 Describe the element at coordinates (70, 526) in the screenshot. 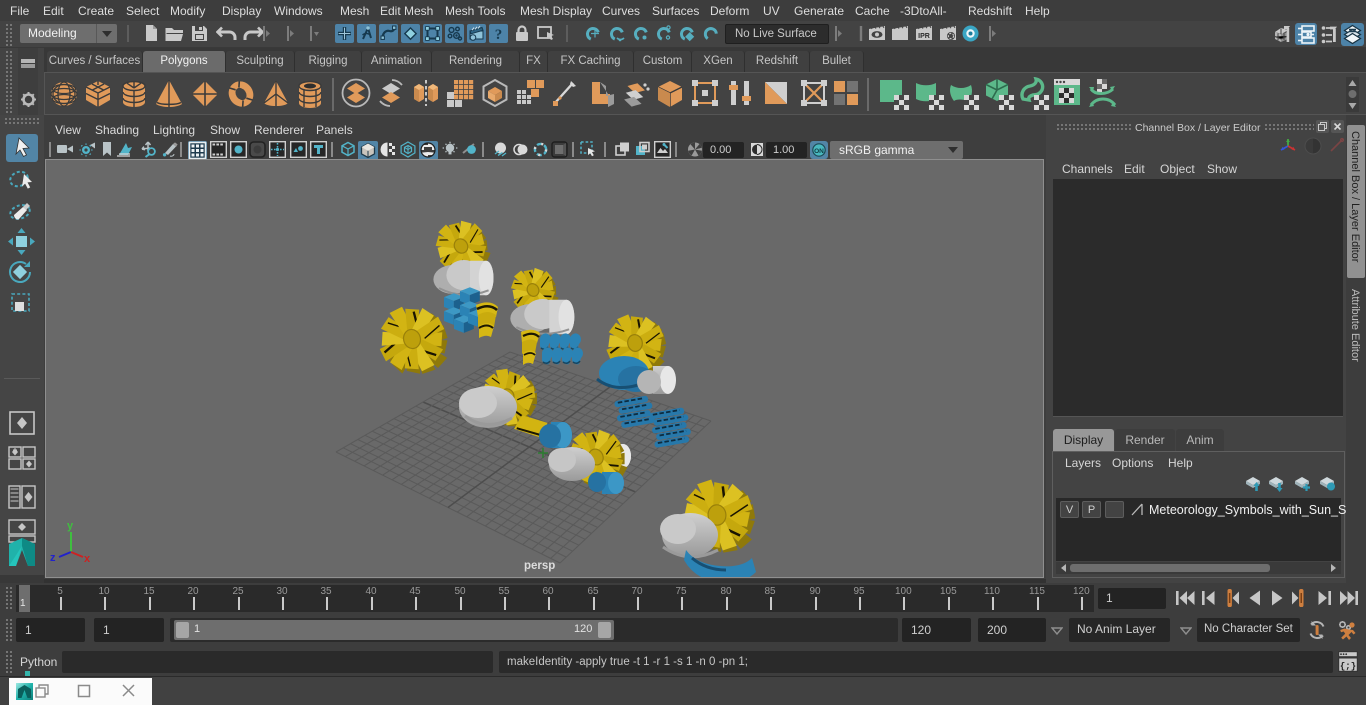

I see `svg-text: y` at that location.